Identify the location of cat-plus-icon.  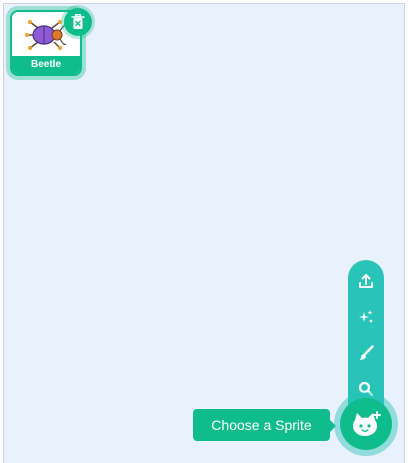
(367, 423).